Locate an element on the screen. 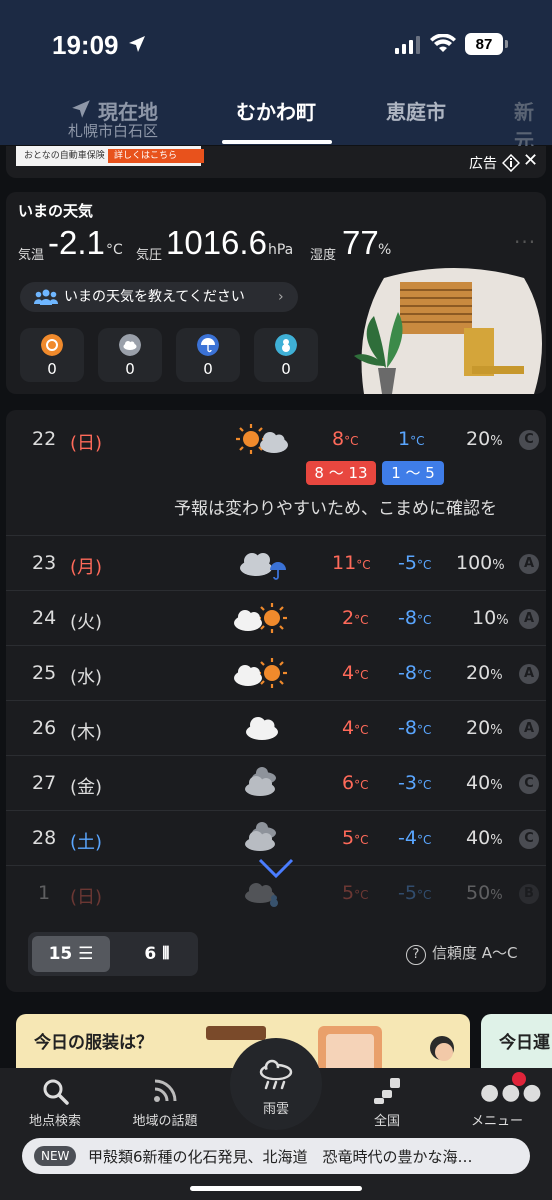 The height and width of the screenshot is (1200, 552). reliability-help: ? 信頼度 A～C is located at coordinates (462, 953).